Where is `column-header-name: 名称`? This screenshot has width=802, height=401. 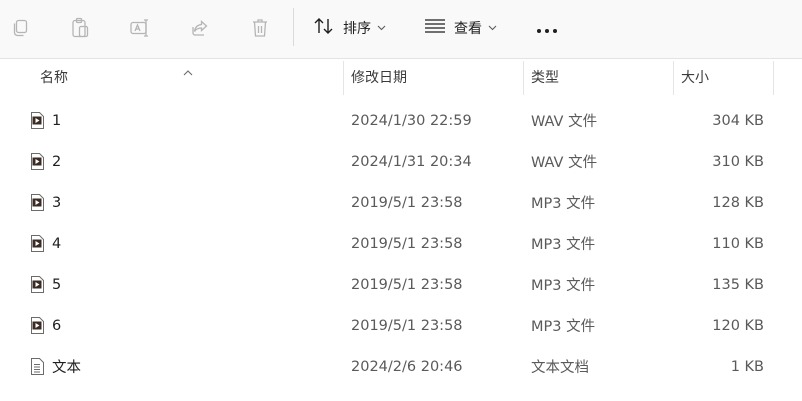 column-header-name: 名称 is located at coordinates (54, 77).